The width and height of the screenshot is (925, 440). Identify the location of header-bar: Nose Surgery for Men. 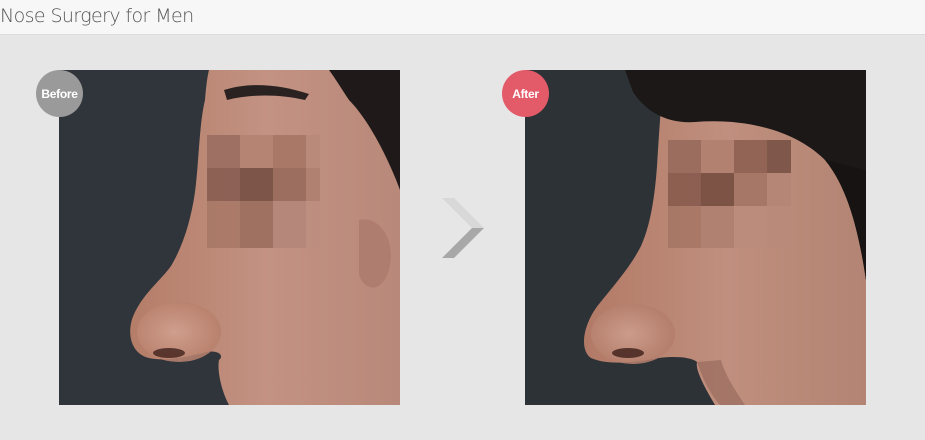
(462, 17).